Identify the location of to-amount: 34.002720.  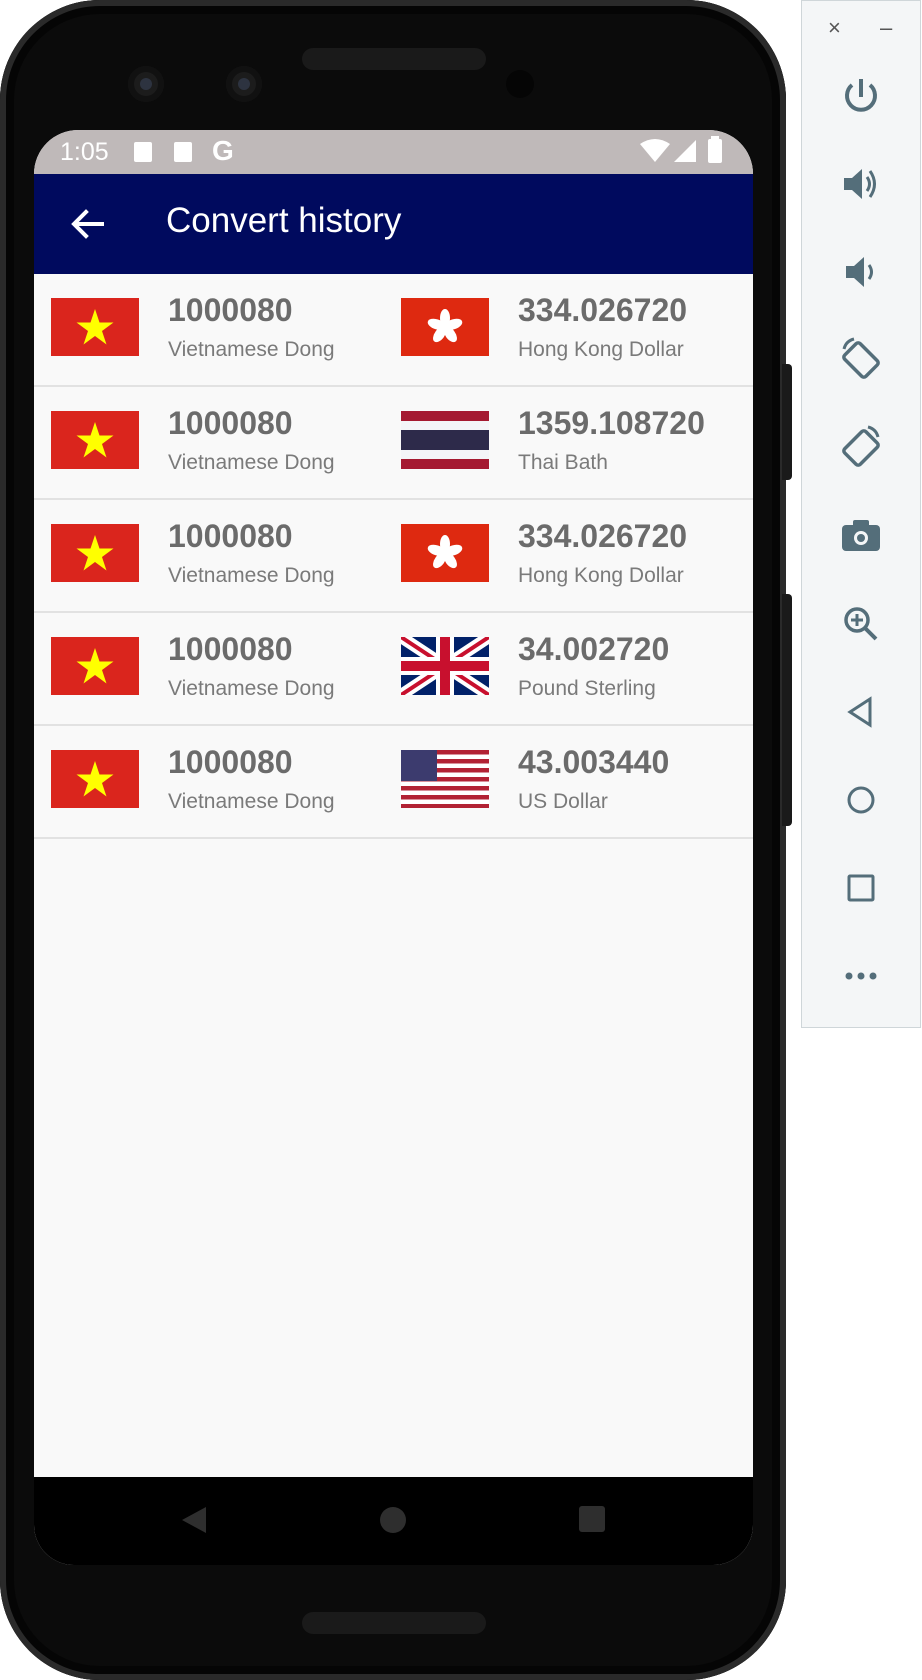
(594, 649).